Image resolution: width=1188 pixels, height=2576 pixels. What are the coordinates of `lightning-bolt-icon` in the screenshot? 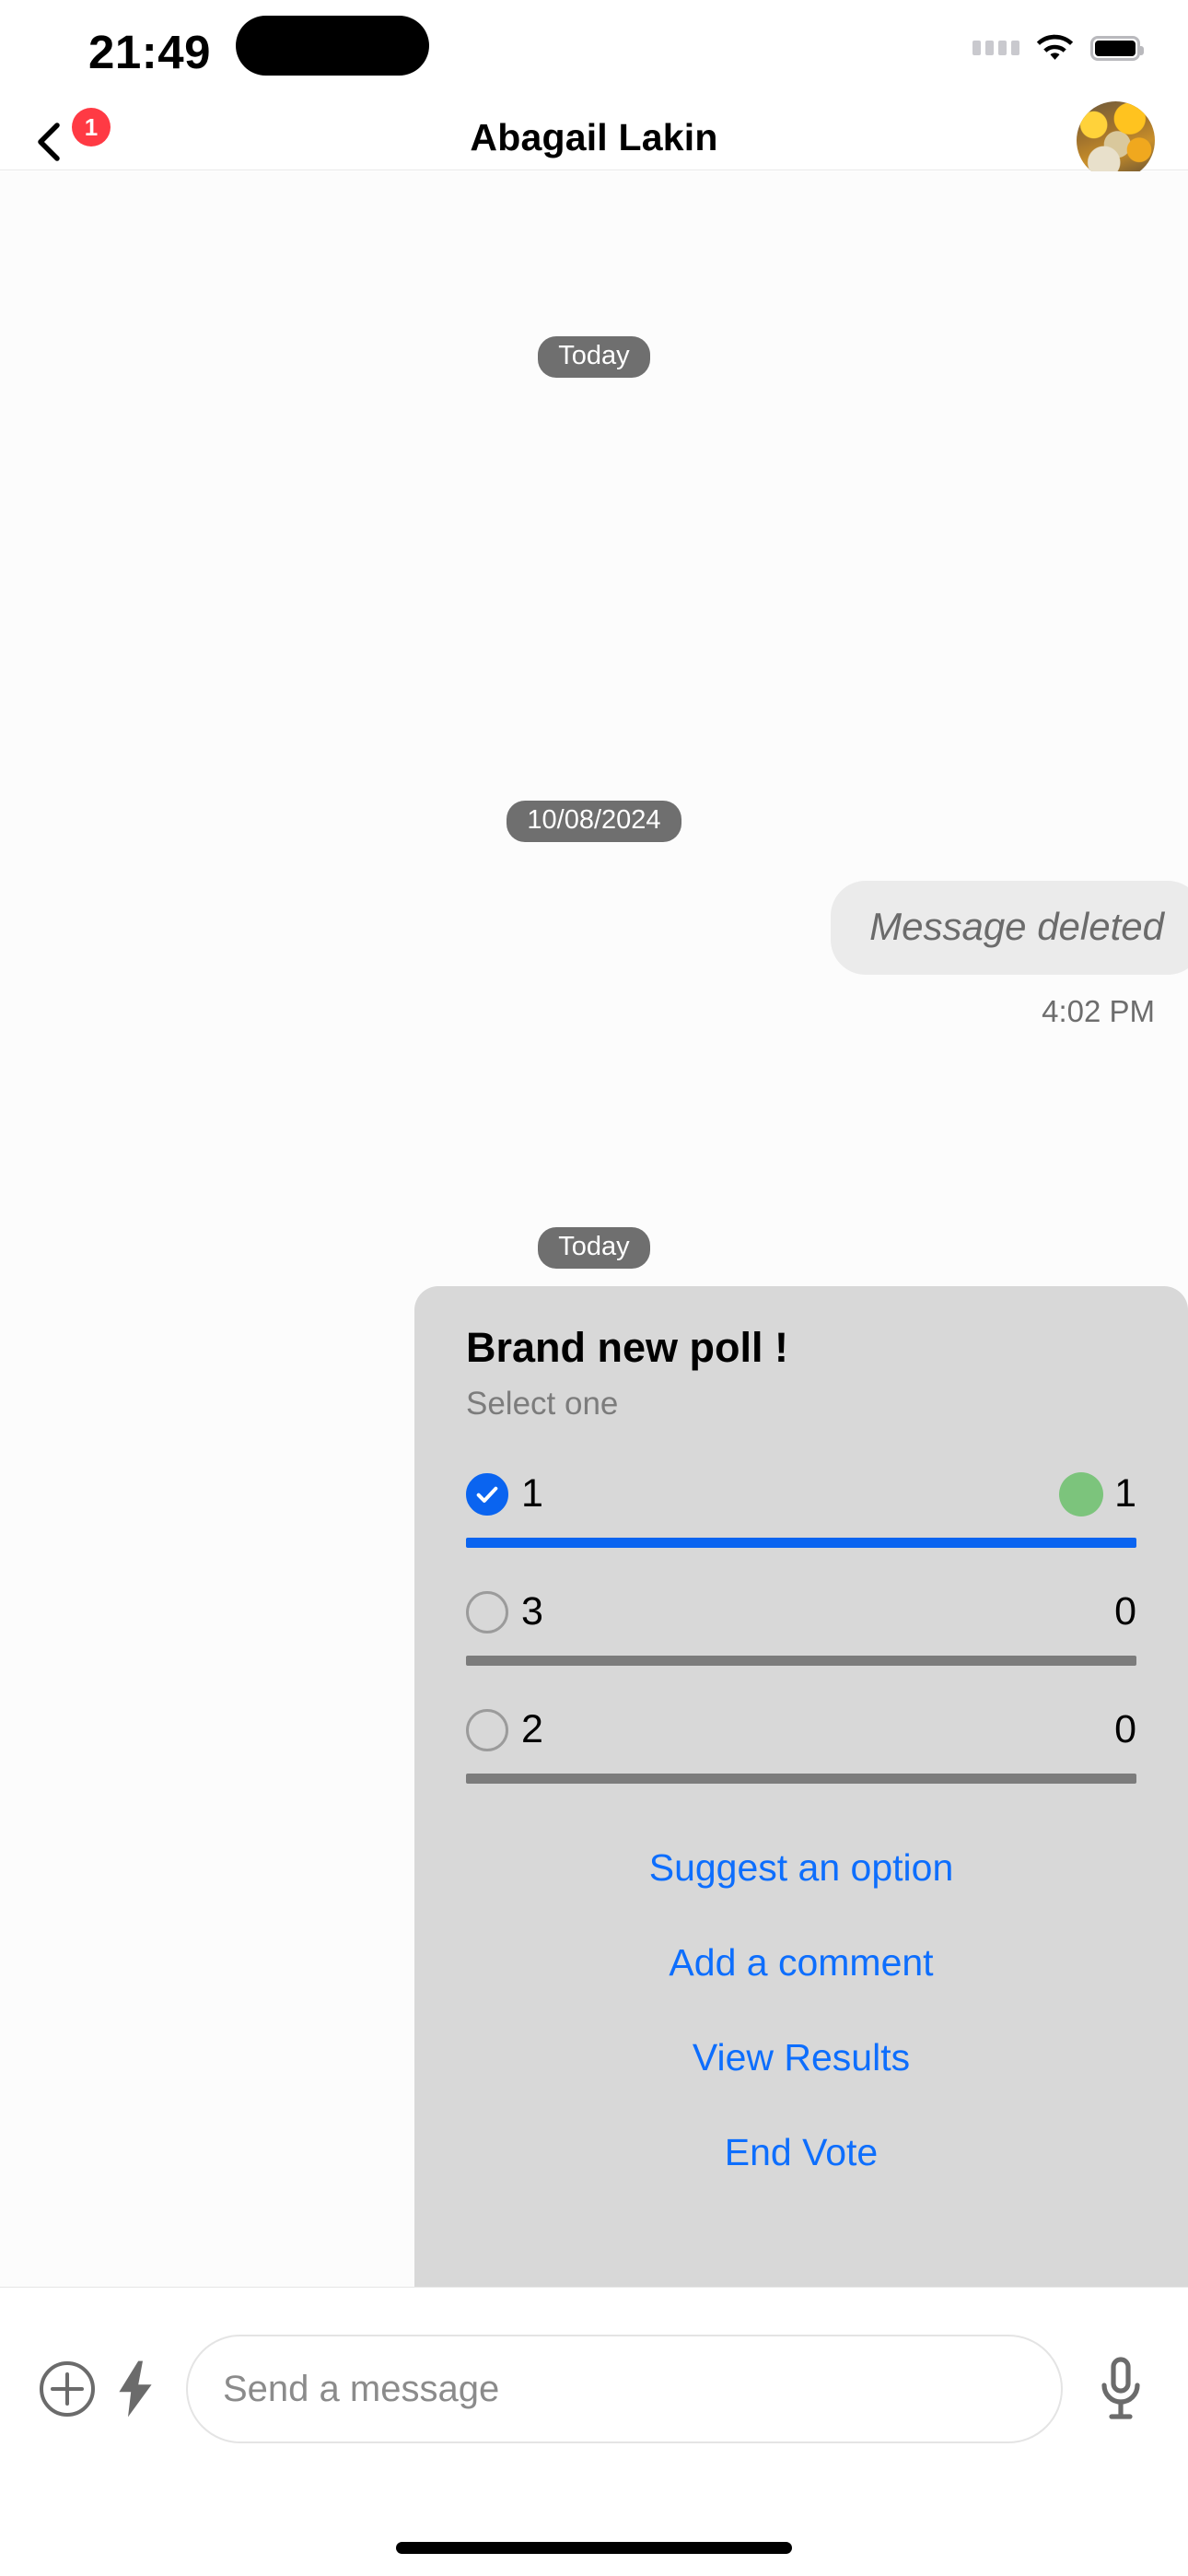 It's located at (135, 2389).